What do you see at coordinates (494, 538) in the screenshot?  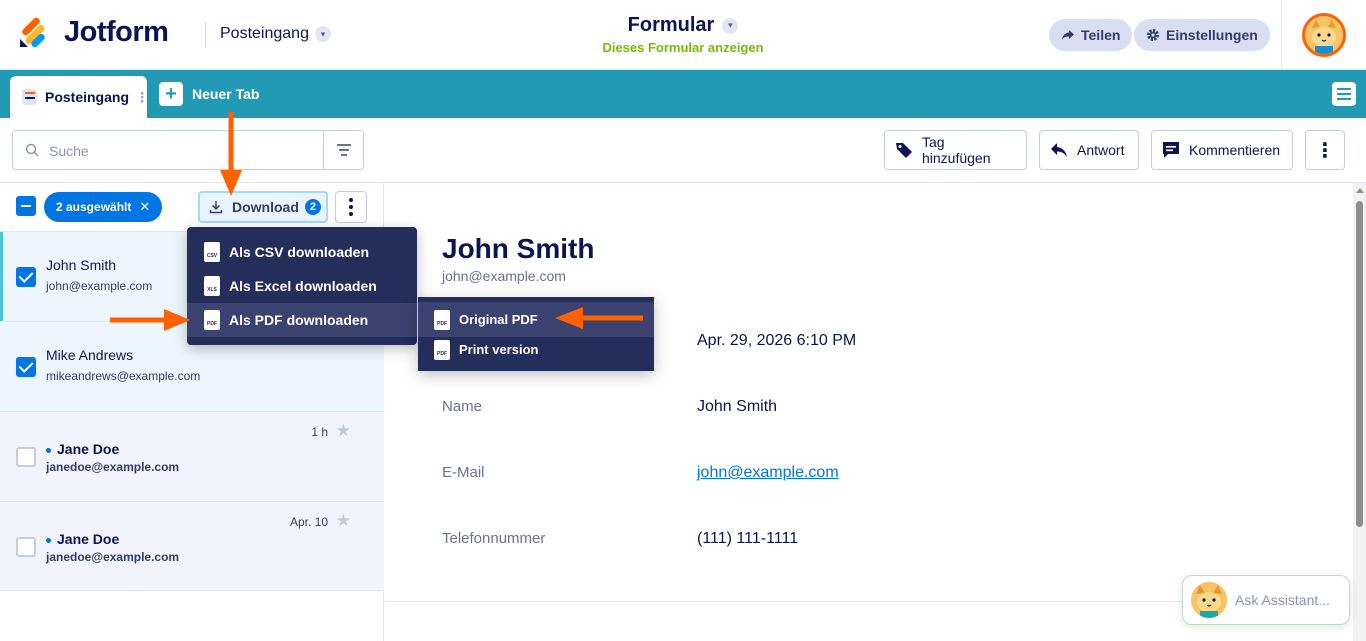 I see `field-label-phone: Telefonnummer` at bounding box center [494, 538].